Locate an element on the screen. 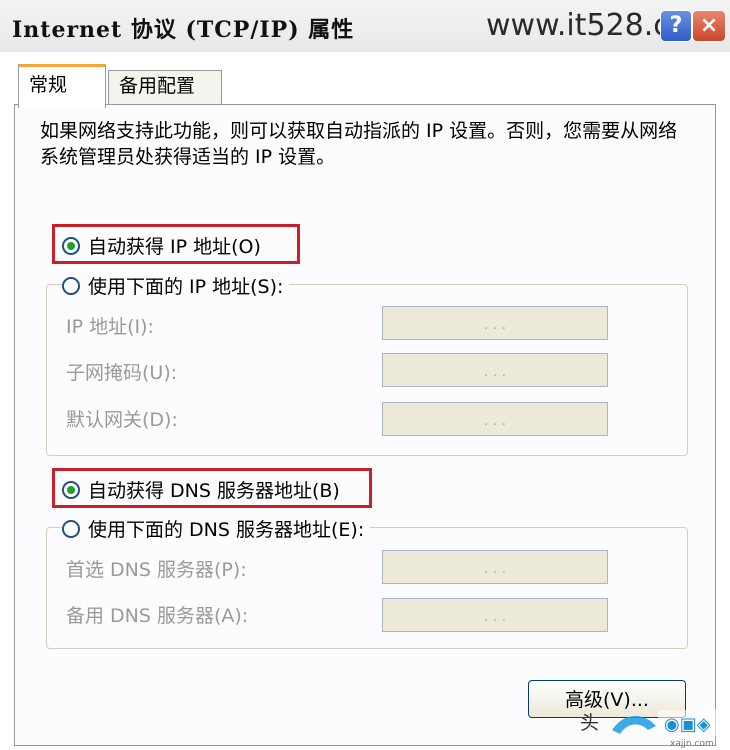  radio-manual-dns-label: 使用下面的 DNS 服务器地址(E): is located at coordinates (226, 530).